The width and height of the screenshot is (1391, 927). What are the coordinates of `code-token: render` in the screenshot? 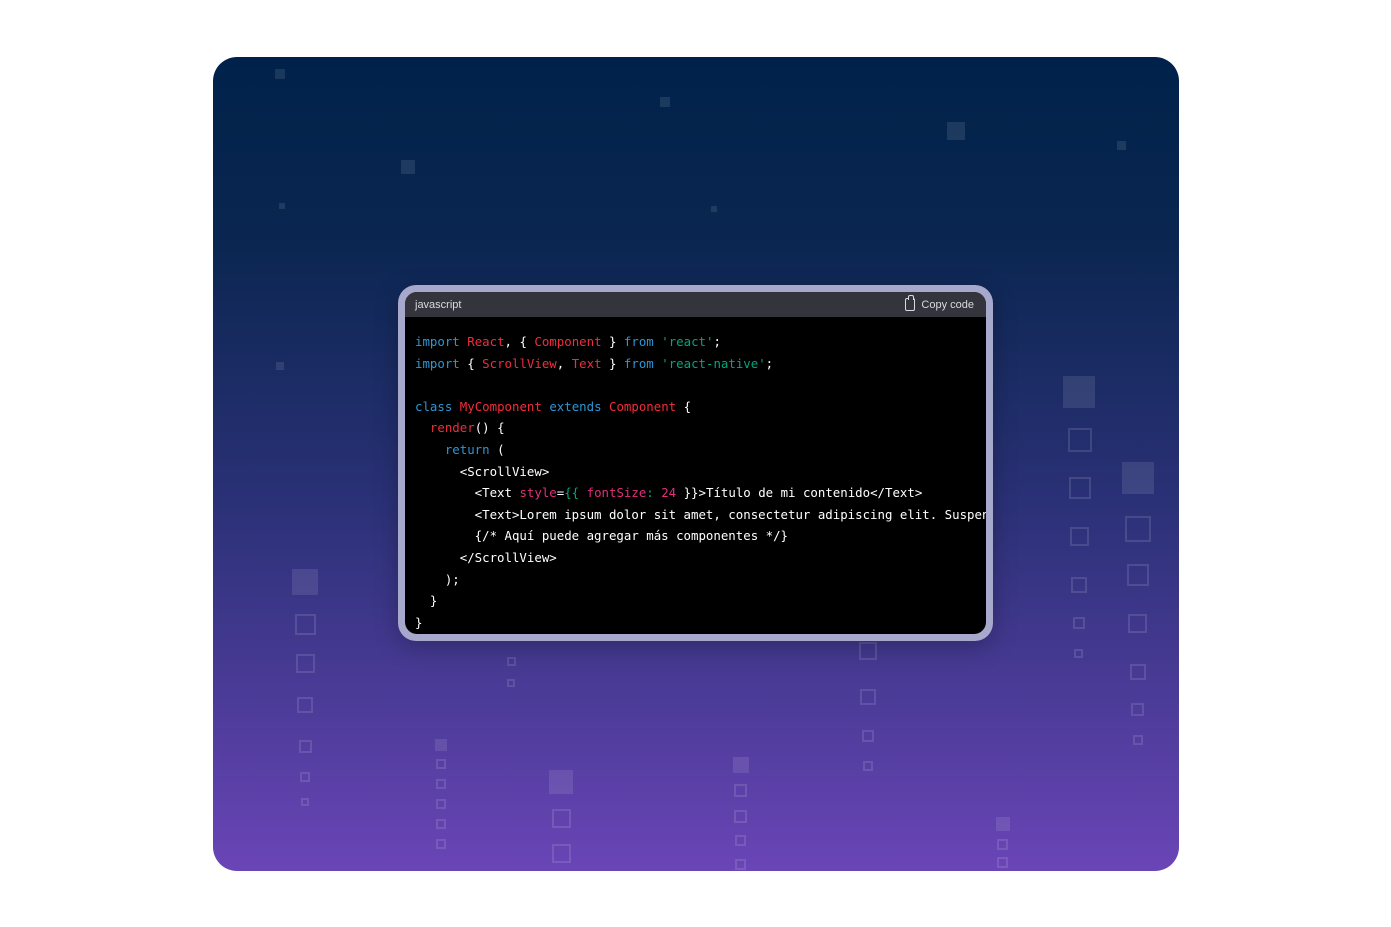 It's located at (452, 428).